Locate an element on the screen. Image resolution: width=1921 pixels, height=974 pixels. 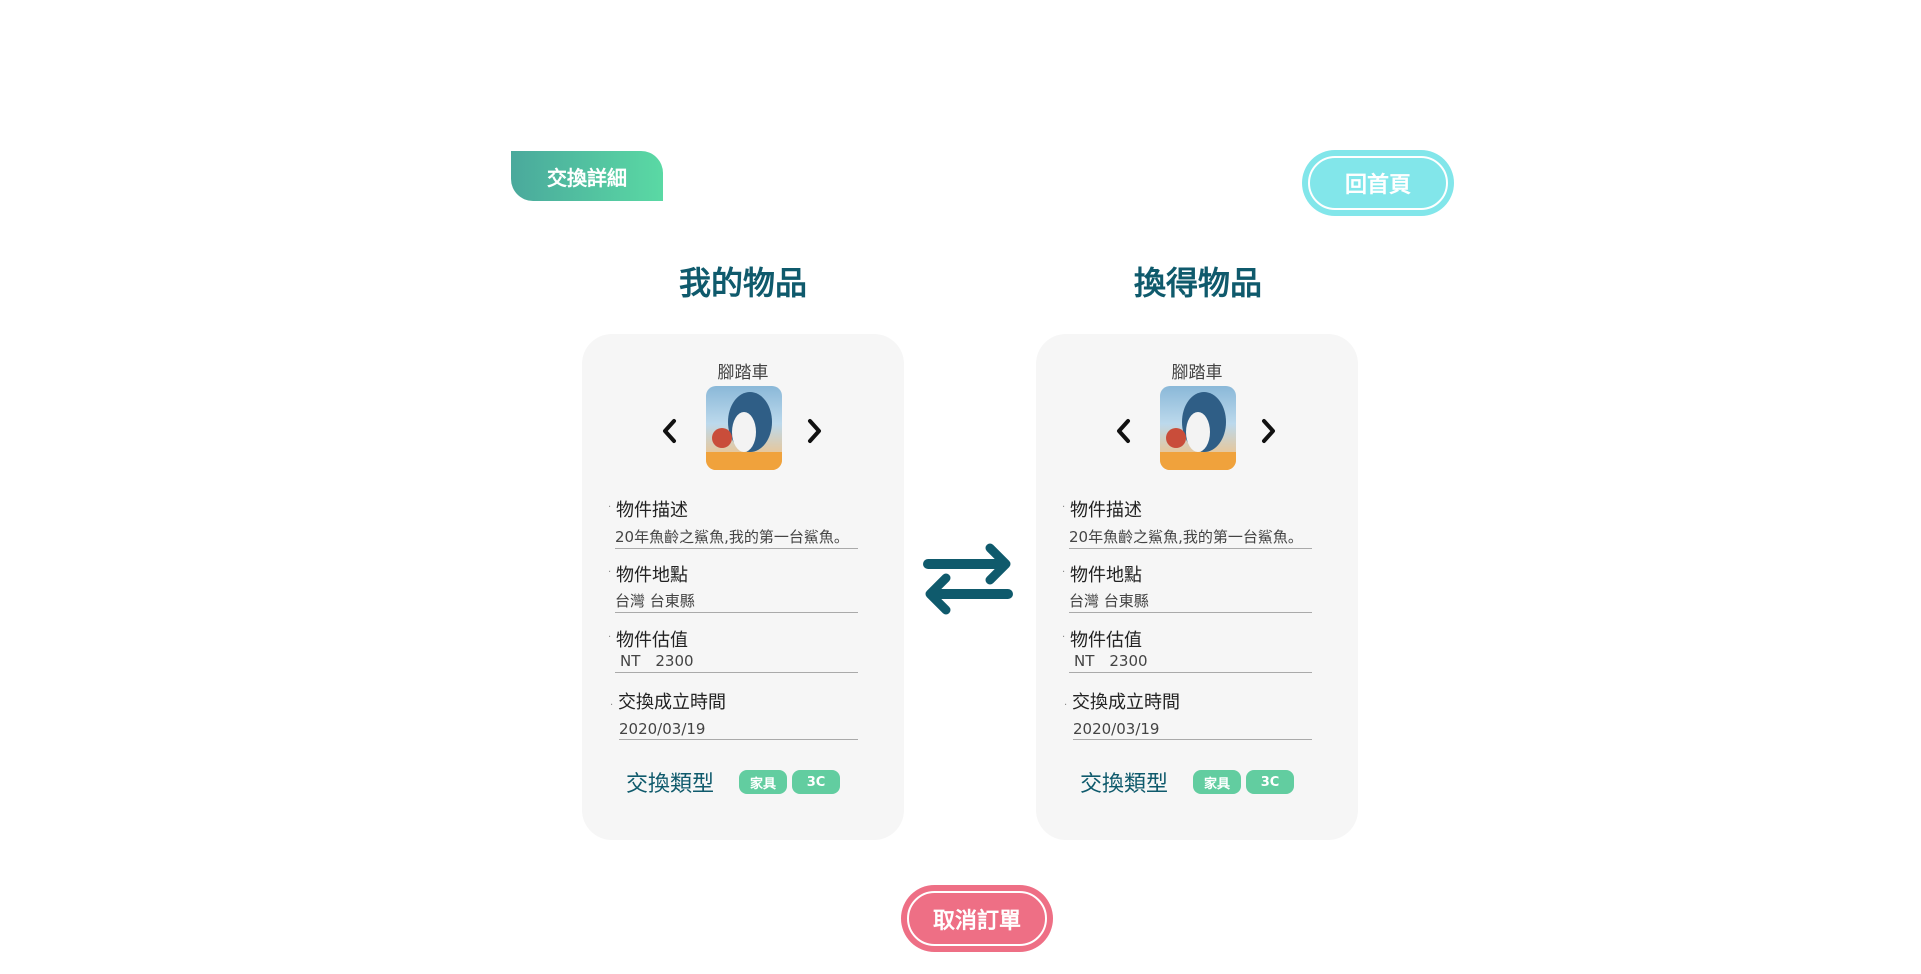
cancel-order-button: 取消訂單 is located at coordinates (977, 918).